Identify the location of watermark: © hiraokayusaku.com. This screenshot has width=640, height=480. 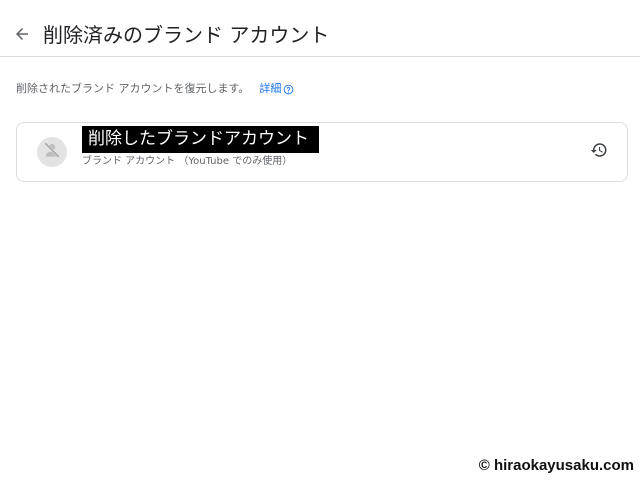
(556, 465).